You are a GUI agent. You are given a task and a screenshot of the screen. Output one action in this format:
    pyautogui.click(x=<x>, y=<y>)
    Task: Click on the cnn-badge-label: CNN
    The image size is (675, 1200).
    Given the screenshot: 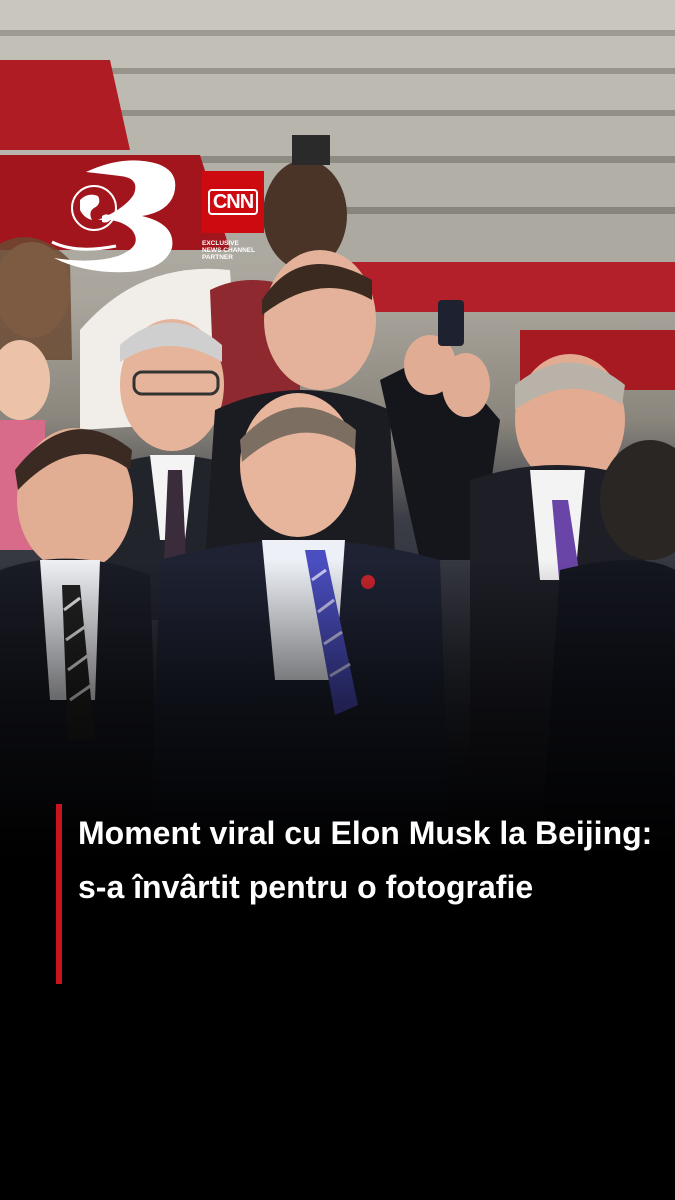 What is the action you would take?
    pyautogui.click(x=233, y=202)
    